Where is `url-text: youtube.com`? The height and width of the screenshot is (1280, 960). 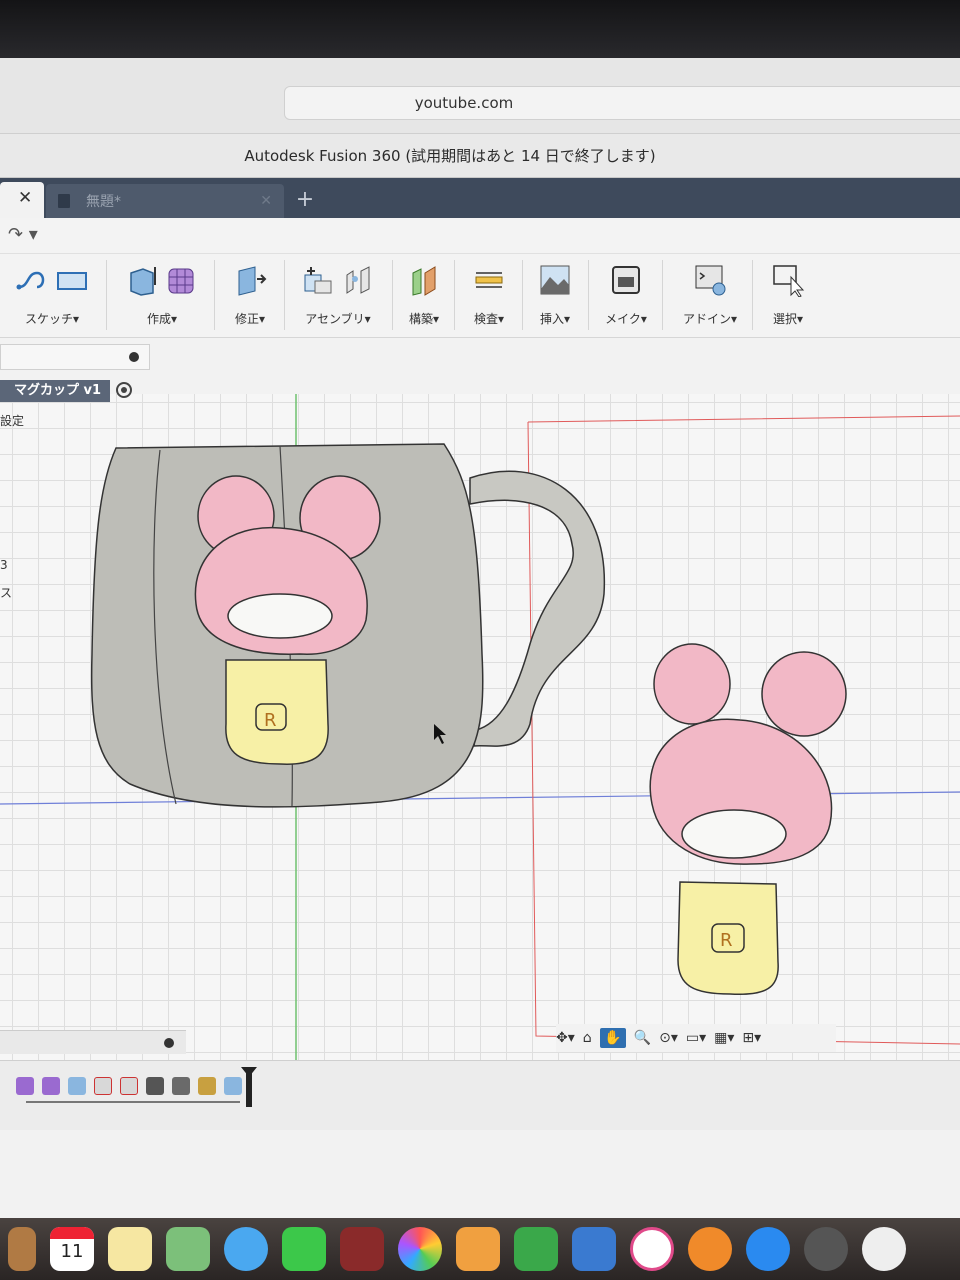
url-text: youtube.com is located at coordinates (464, 103).